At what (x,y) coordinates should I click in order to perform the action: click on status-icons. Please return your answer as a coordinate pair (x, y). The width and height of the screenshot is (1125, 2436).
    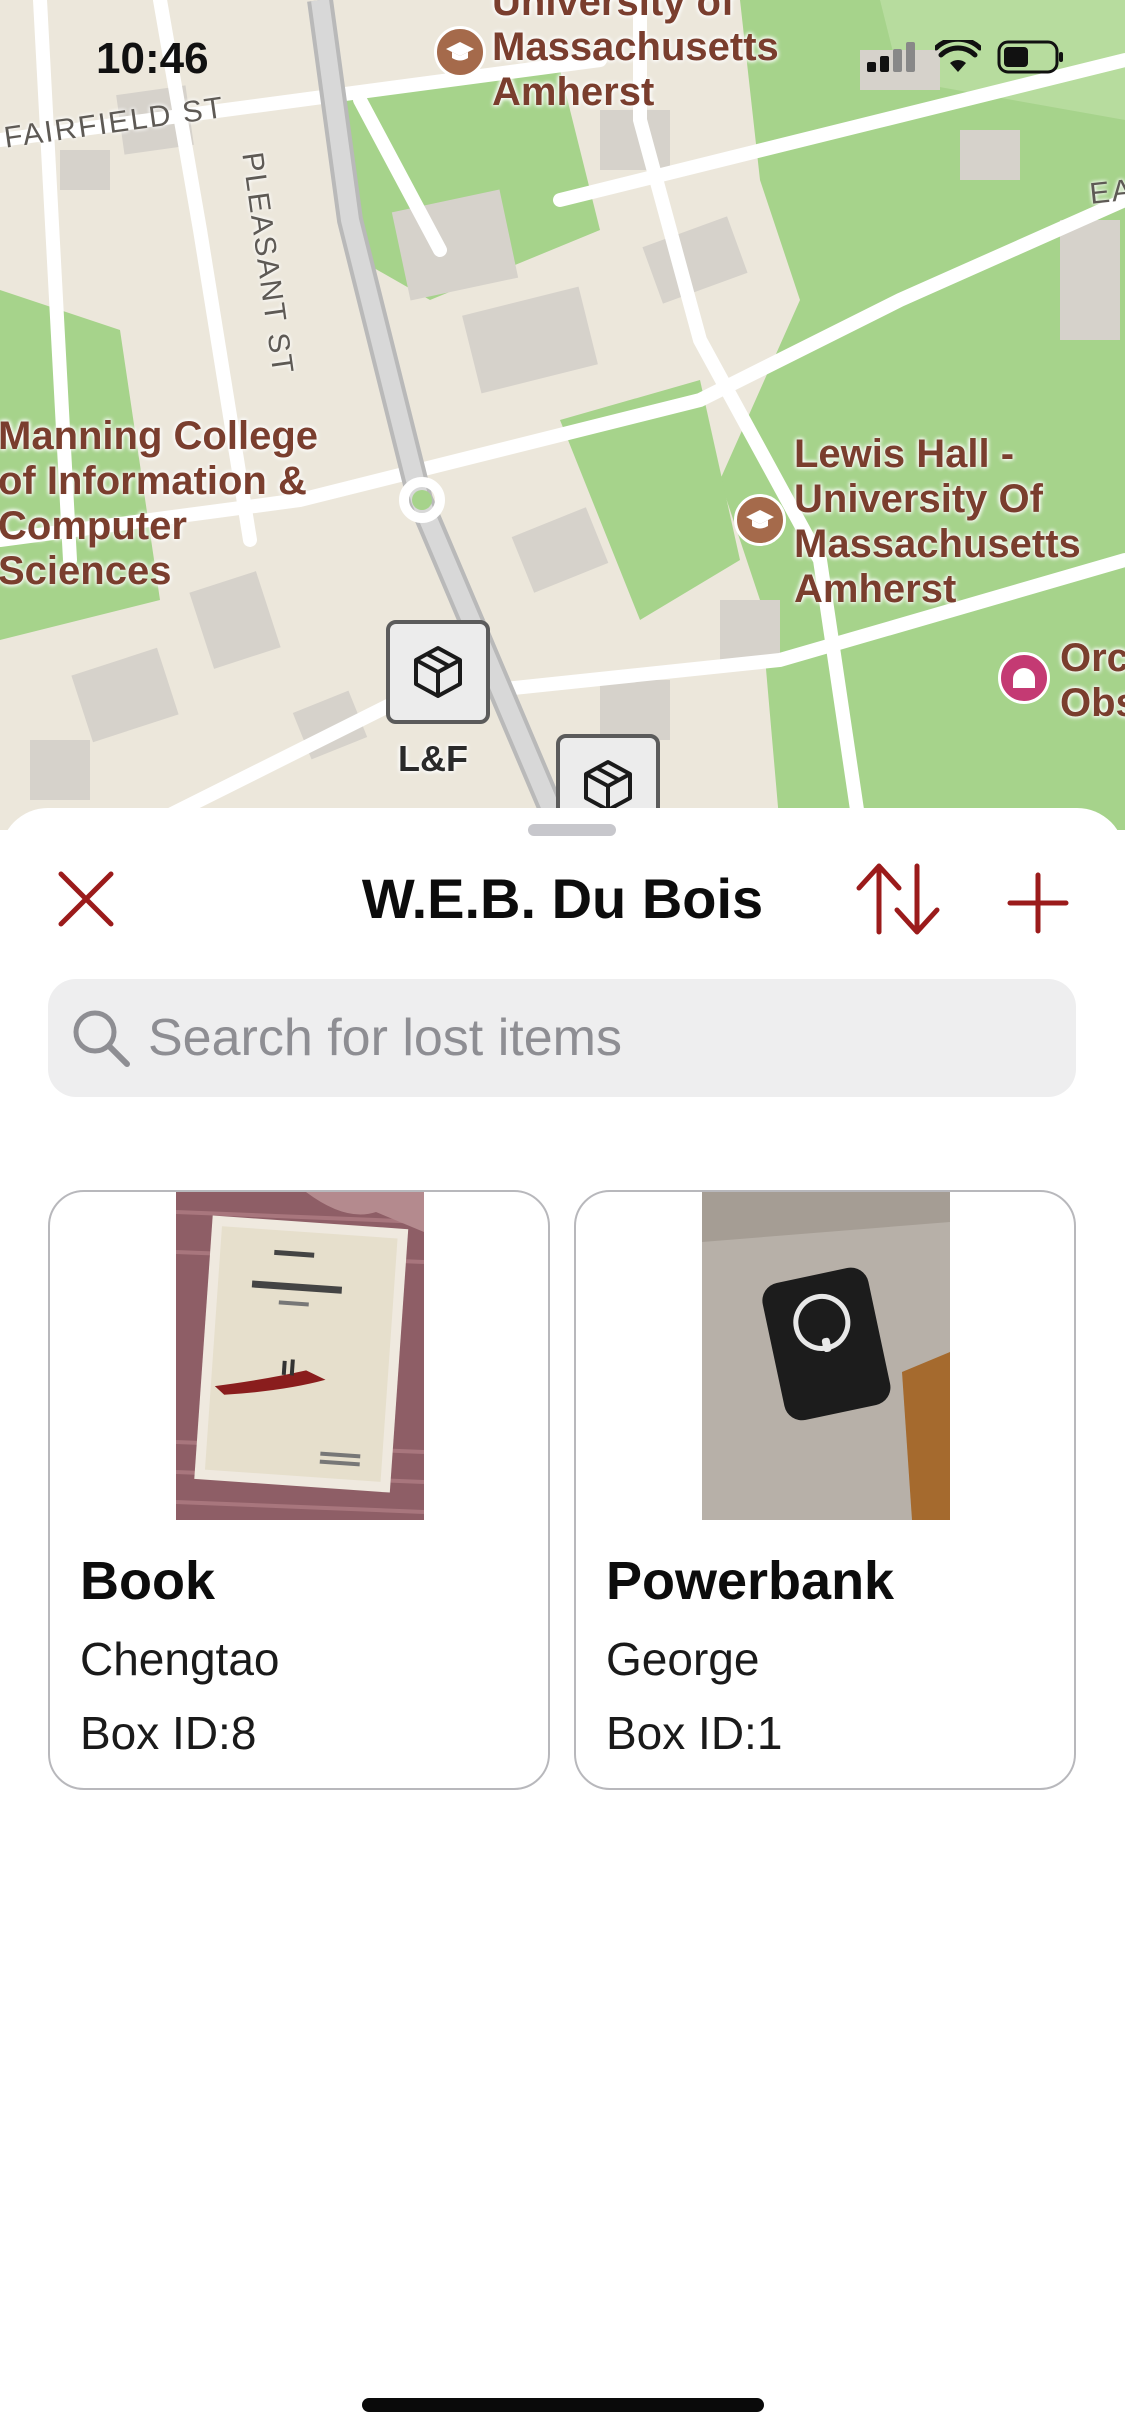
    Looking at the image, I should click on (966, 57).